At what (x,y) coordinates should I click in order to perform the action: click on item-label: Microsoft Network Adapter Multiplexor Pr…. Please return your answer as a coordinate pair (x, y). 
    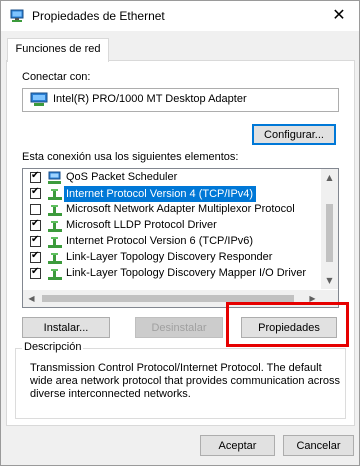
    Looking at the image, I should click on (180, 209).